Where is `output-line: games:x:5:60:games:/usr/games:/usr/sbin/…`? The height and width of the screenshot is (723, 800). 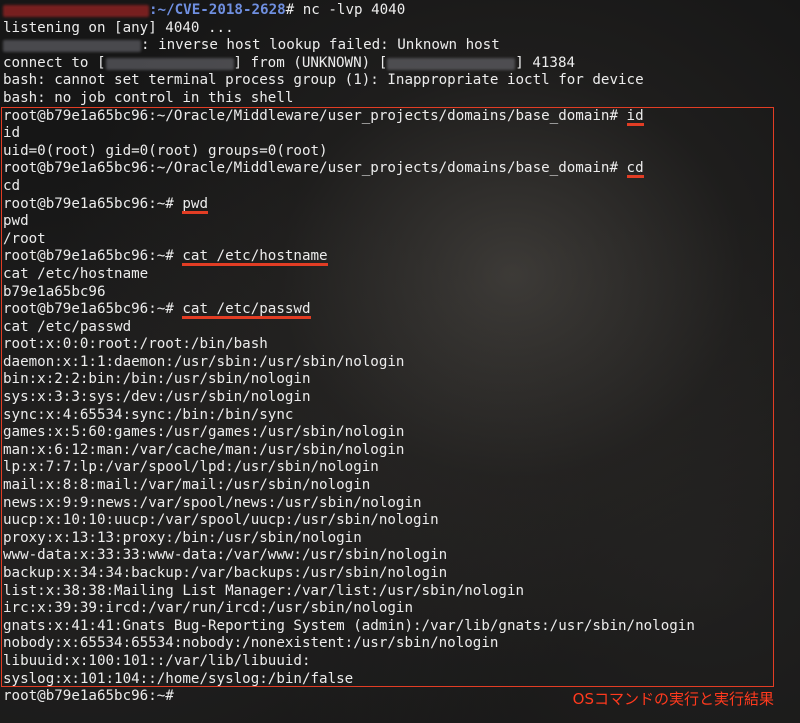
output-line: games:x:5:60:games:/usr/games:/usr/sbin/… is located at coordinates (204, 432).